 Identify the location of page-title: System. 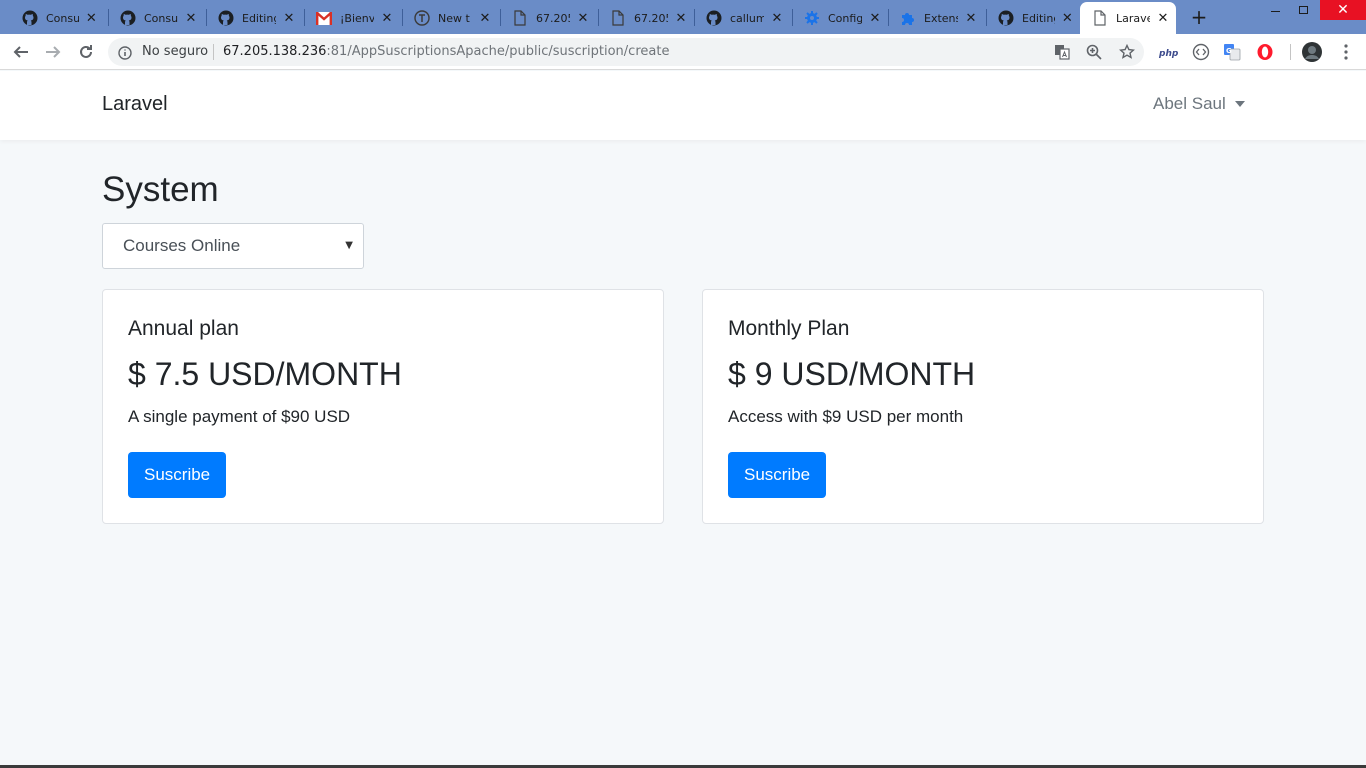
(160, 189).